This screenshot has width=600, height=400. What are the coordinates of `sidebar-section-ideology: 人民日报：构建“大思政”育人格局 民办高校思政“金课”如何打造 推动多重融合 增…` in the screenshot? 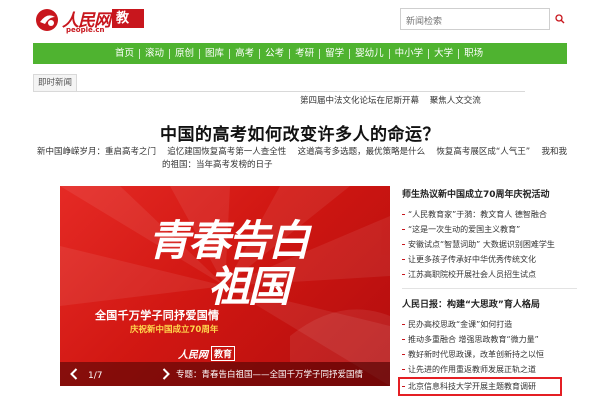 It's located at (487, 347).